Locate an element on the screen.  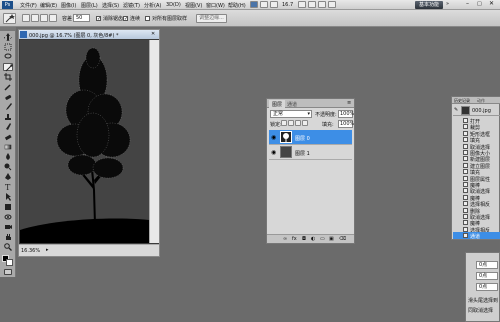
gradient-tool-icon is located at coordinates (8, 147).